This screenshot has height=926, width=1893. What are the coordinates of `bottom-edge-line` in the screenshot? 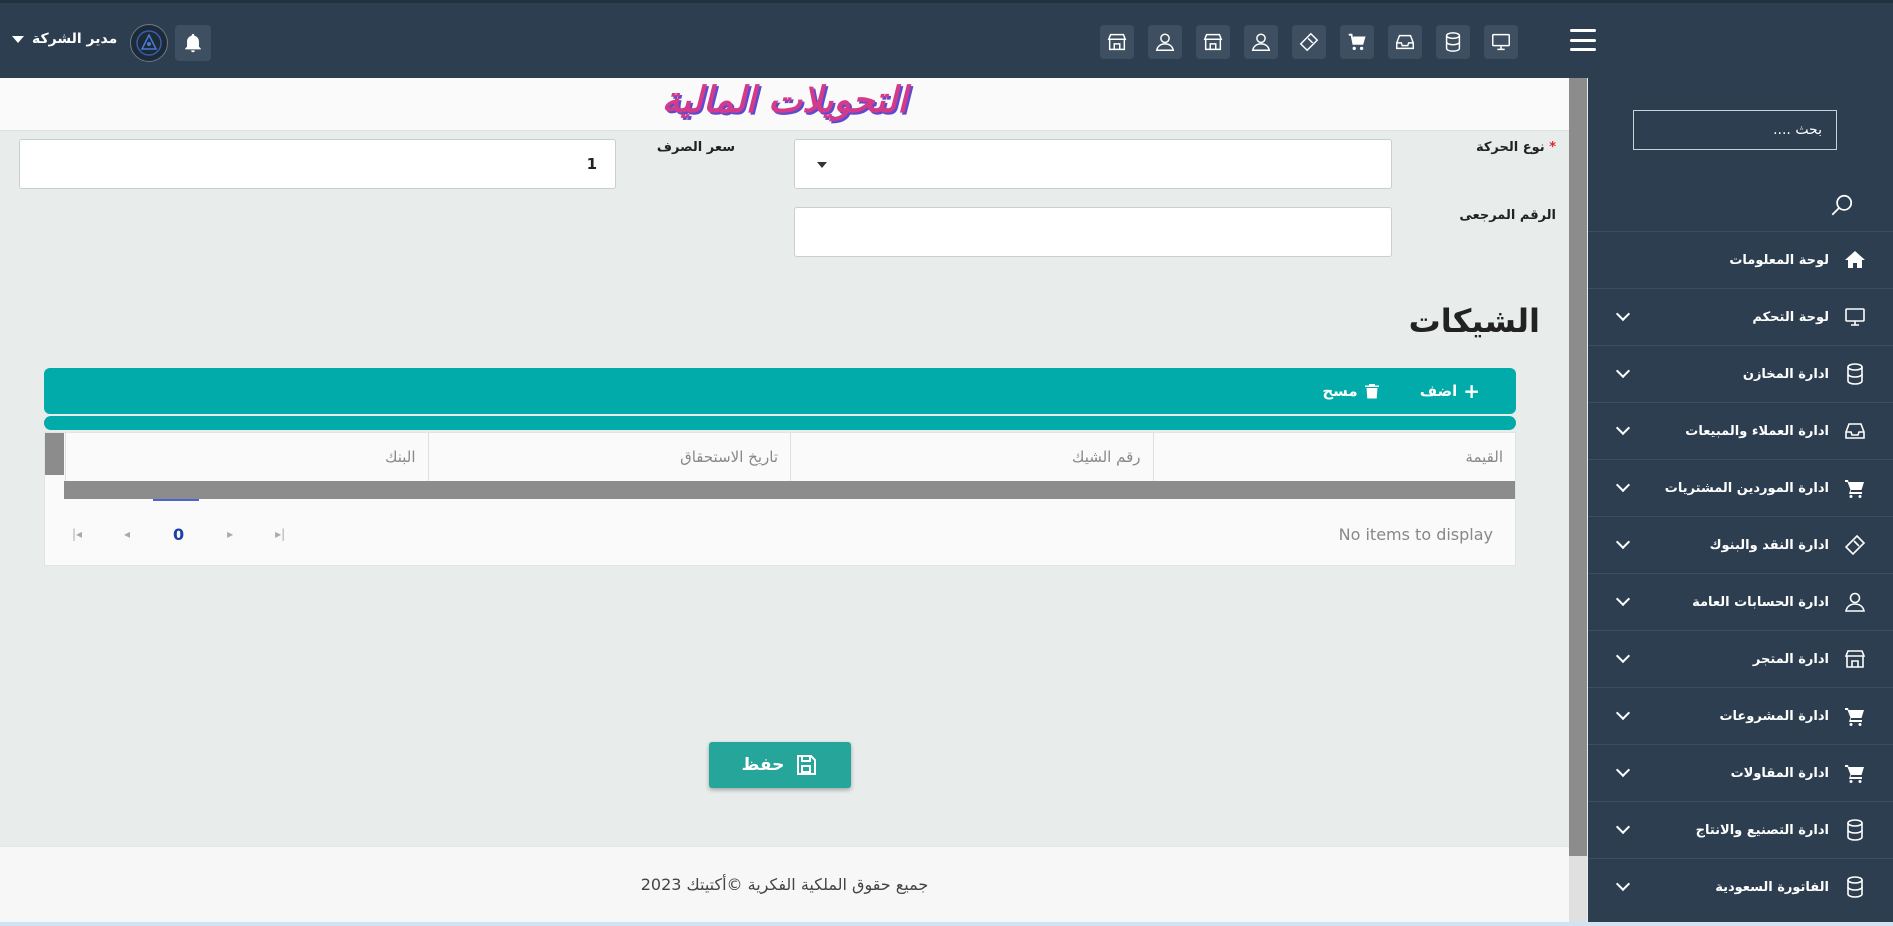 It's located at (946, 924).